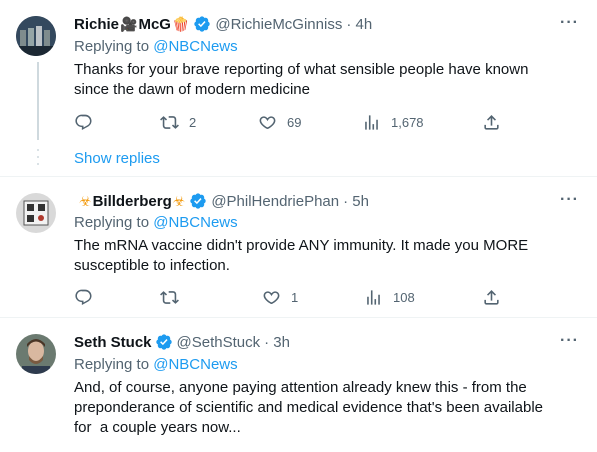 This screenshot has height=452, width=597. Describe the element at coordinates (117, 158) in the screenshot. I see `show-replies-link: Show replies` at that location.